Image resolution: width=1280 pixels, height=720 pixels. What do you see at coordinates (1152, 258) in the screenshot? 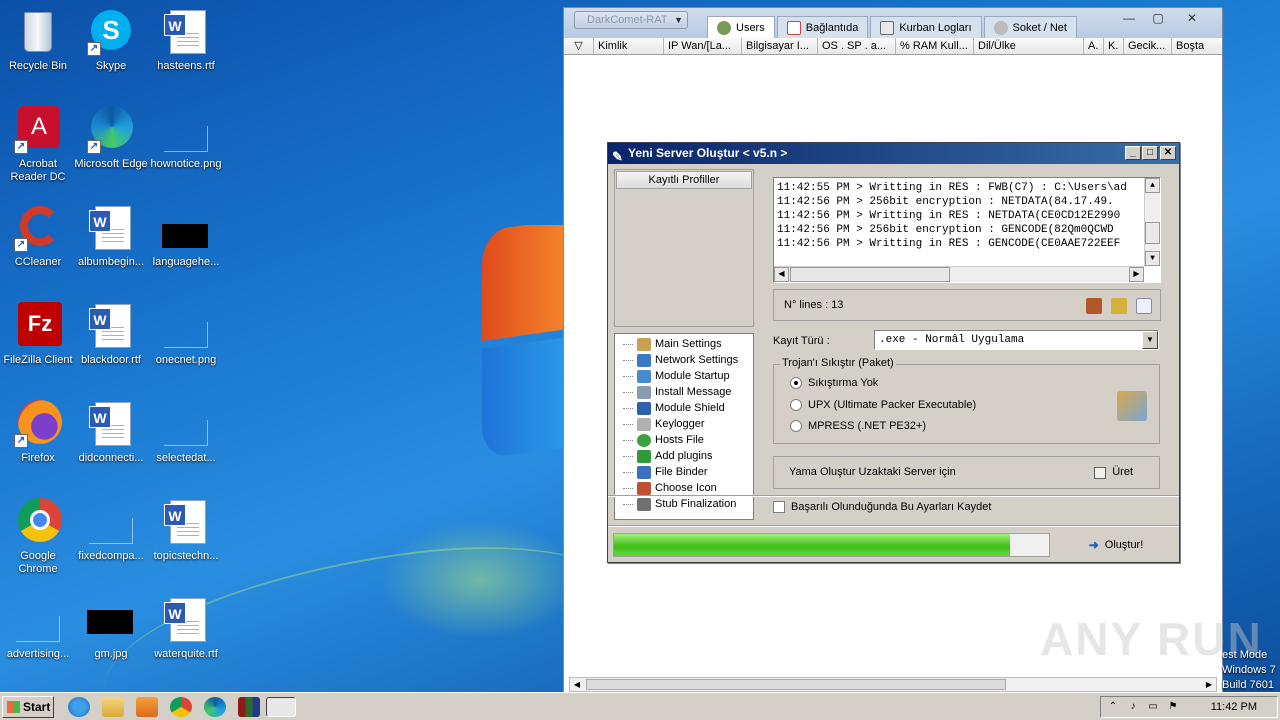
I see `scroll-down-arrow: ▼` at bounding box center [1152, 258].